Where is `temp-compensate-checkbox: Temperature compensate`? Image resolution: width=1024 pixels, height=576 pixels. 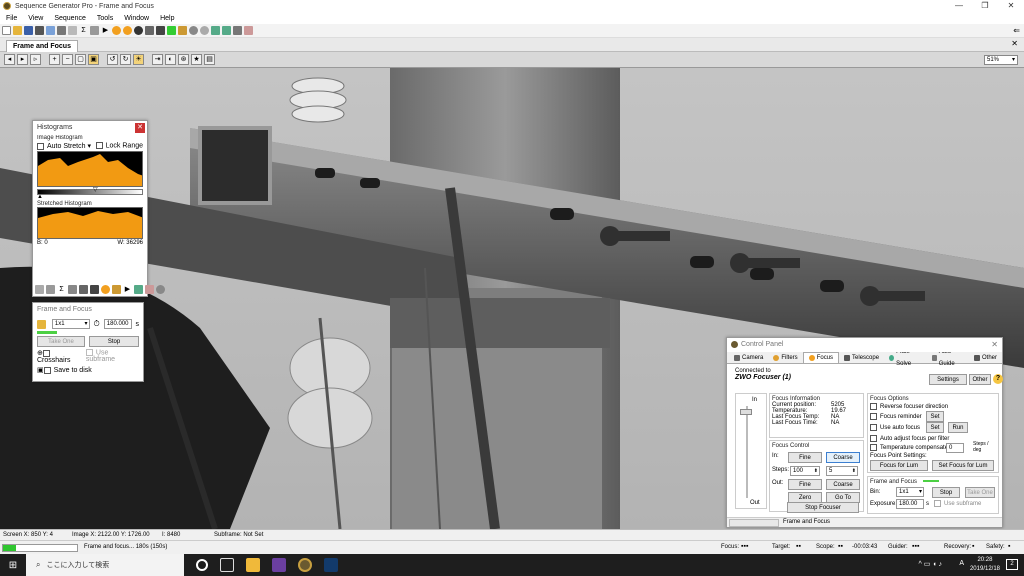 temp-compensate-checkbox: Temperature compensate is located at coordinates (909, 448).